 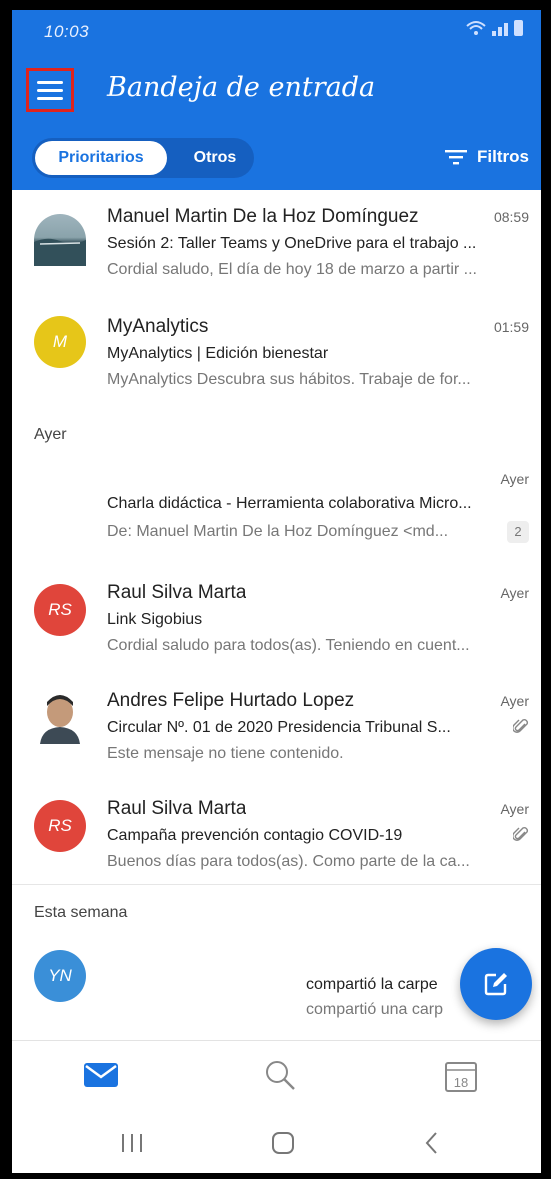 What do you see at coordinates (255, 835) in the screenshot?
I see `email-subject: Campaña prevención contagio COVID-19` at bounding box center [255, 835].